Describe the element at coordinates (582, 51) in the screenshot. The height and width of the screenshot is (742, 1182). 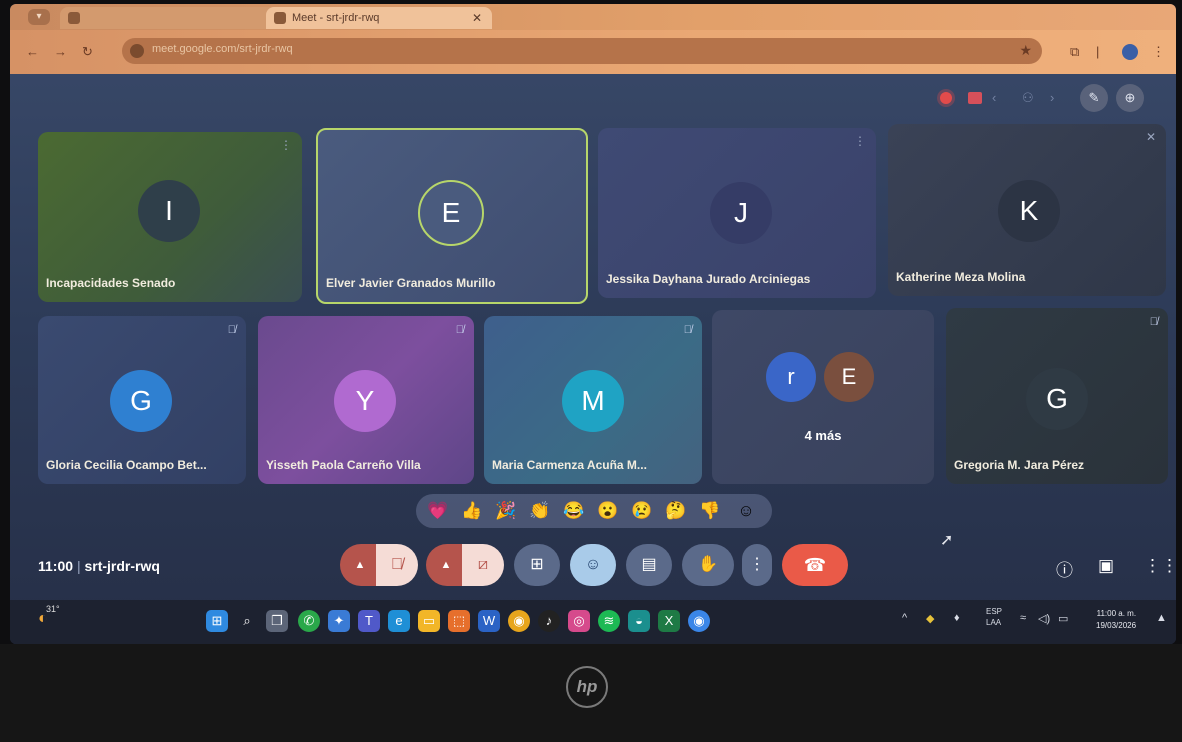
I see `address-bar: meet.google.com/srt-jrdr-rwq ★` at that location.